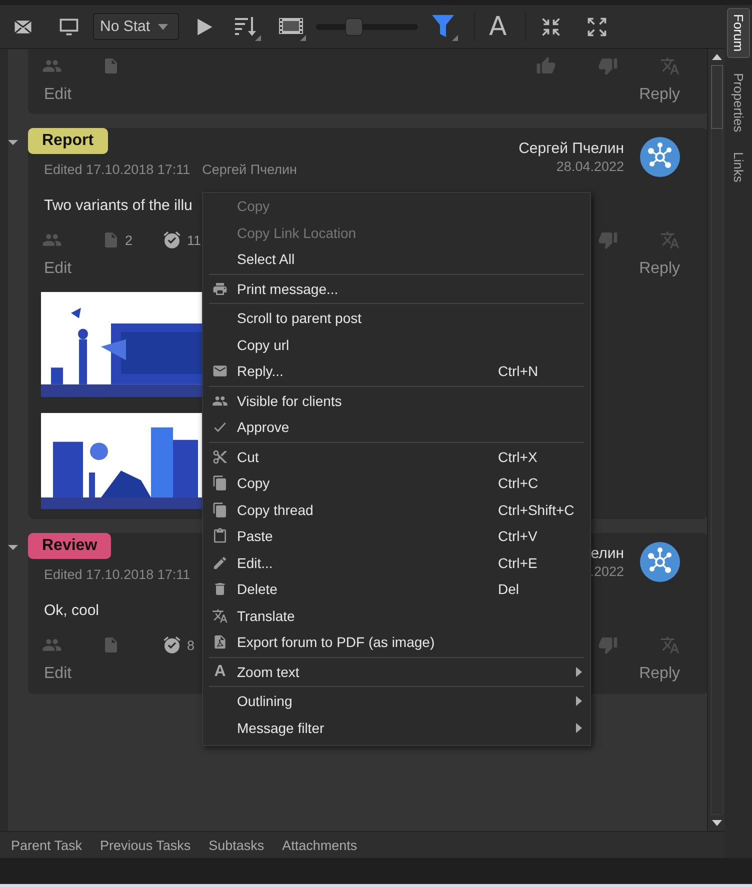 The image size is (752, 887). Describe the element at coordinates (129, 240) in the screenshot. I see `count-label: 2` at that location.